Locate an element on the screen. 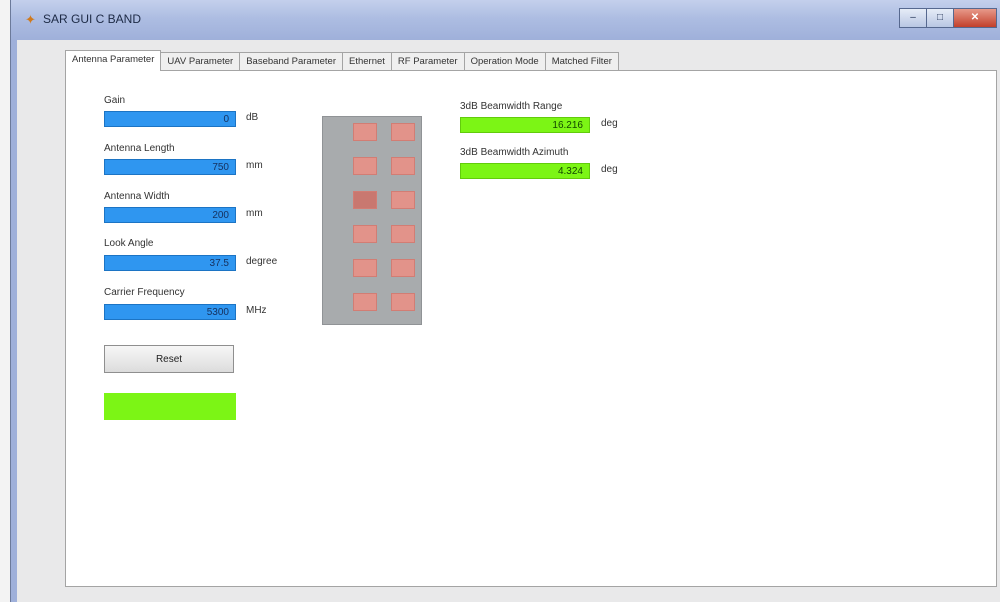 This screenshot has width=1000, height=602. status-indicator is located at coordinates (170, 406).